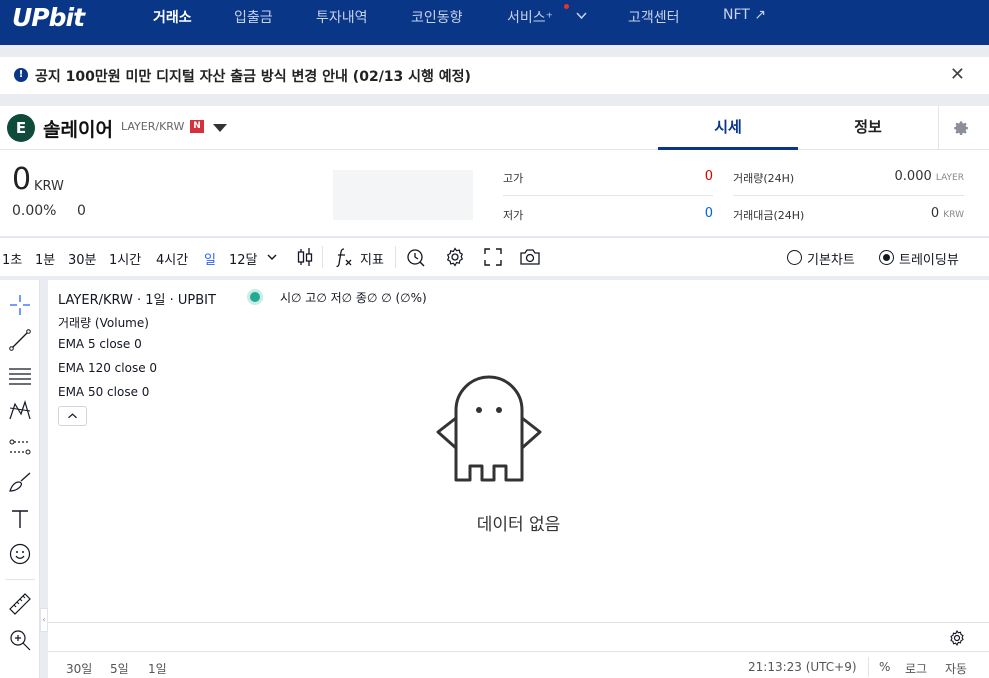 This screenshot has height=678, width=989. What do you see at coordinates (916, 668) in the screenshot?
I see `log-scale-toggle: 로그` at bounding box center [916, 668].